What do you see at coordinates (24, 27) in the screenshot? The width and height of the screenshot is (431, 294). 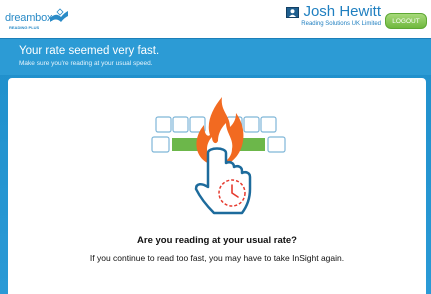 I see `logo-subtext: READING PLUS` at bounding box center [24, 27].